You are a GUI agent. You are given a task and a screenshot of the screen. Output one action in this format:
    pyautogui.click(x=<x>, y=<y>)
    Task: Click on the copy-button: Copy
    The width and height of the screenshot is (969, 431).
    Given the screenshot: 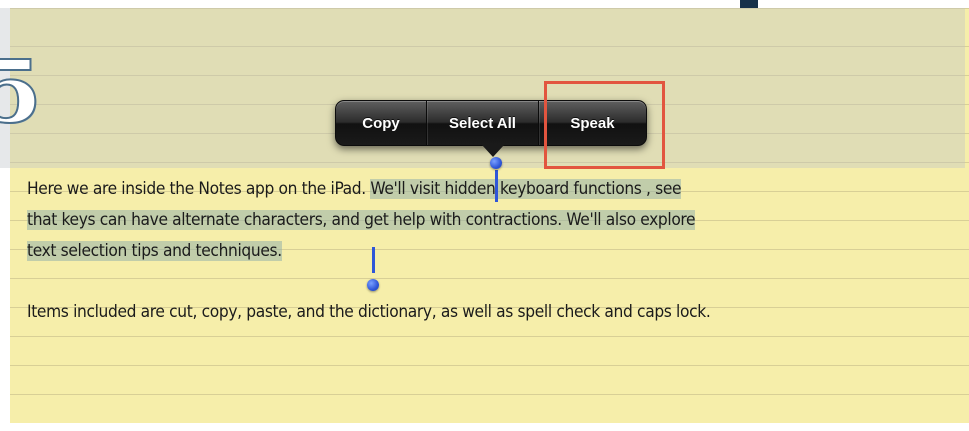 What is the action you would take?
    pyautogui.click(x=381, y=123)
    